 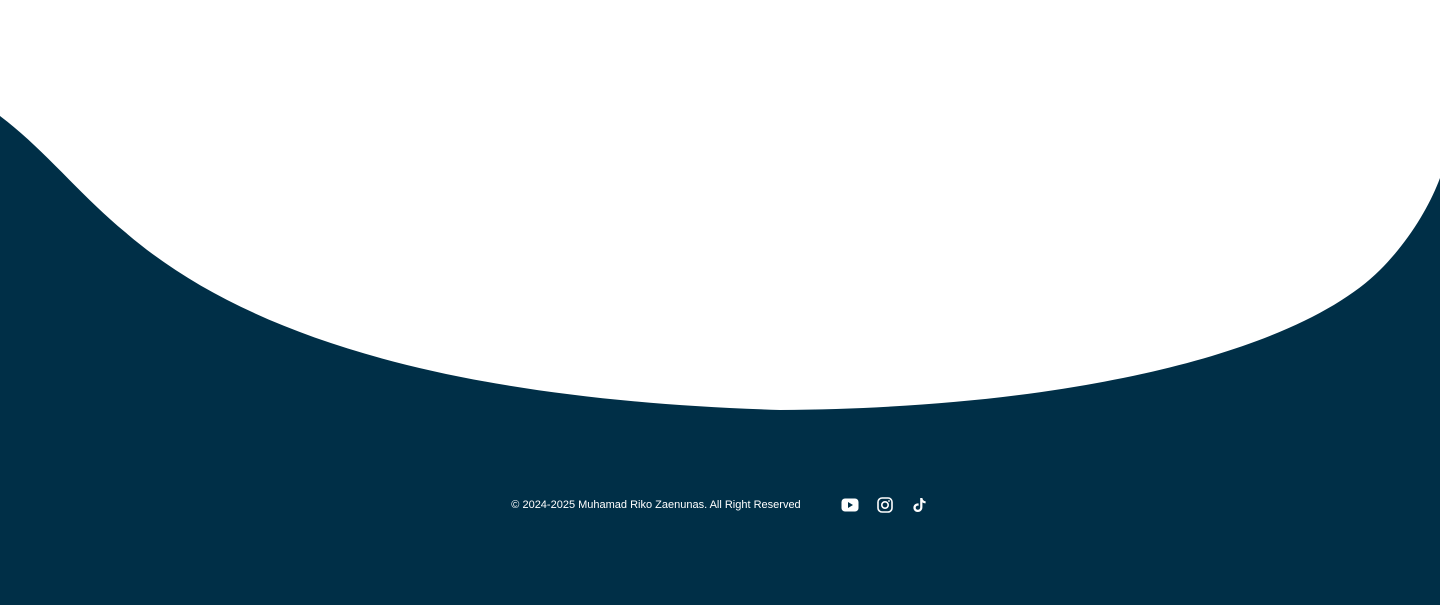 I want to click on instagram-link, so click(x=885, y=505).